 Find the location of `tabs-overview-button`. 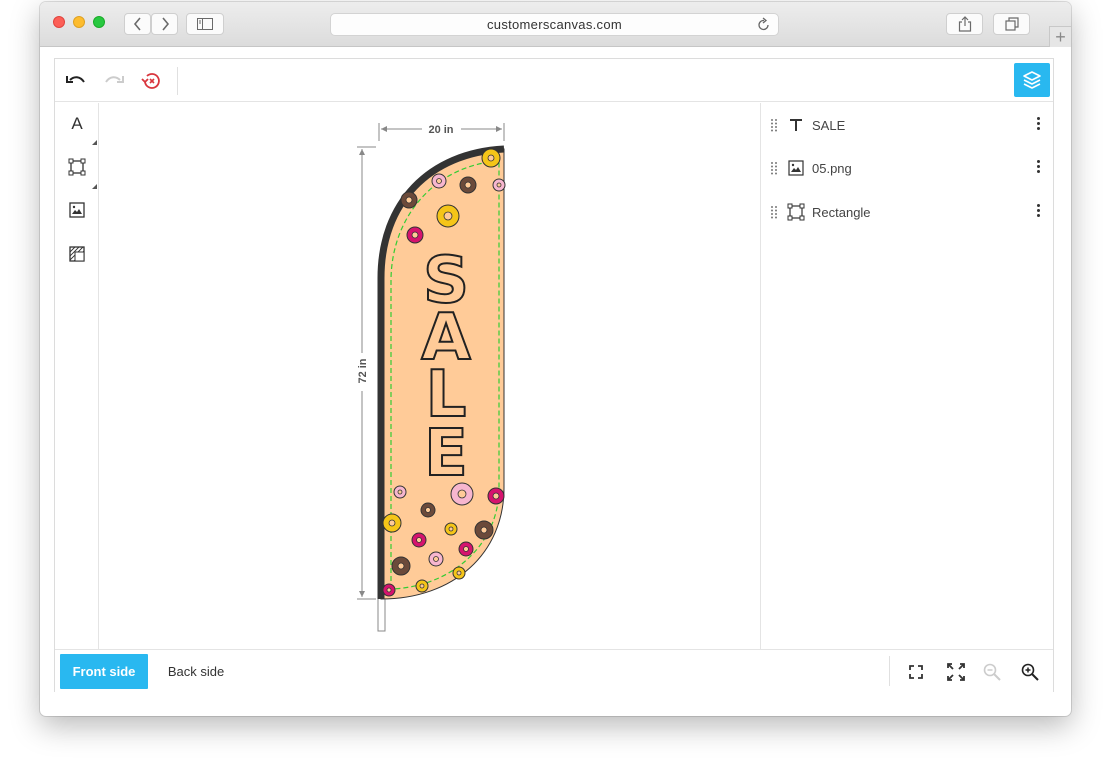

tabs-overview-button is located at coordinates (1011, 24).